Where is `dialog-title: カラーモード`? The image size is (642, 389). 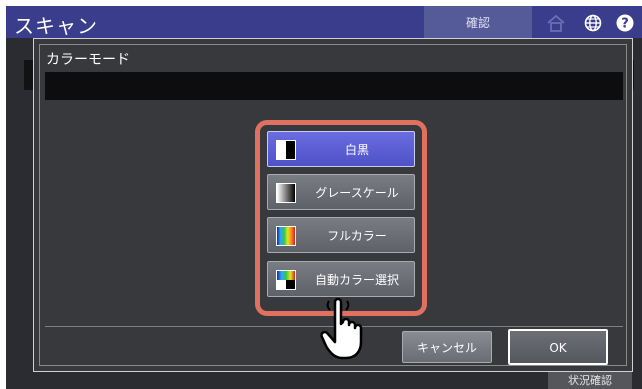 dialog-title: カラーモード is located at coordinates (88, 60).